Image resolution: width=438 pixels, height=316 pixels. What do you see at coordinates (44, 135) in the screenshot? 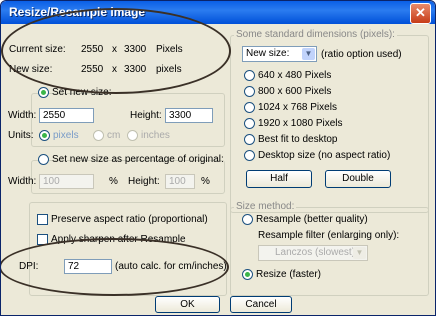
I see `units-pixels-radio` at bounding box center [44, 135].